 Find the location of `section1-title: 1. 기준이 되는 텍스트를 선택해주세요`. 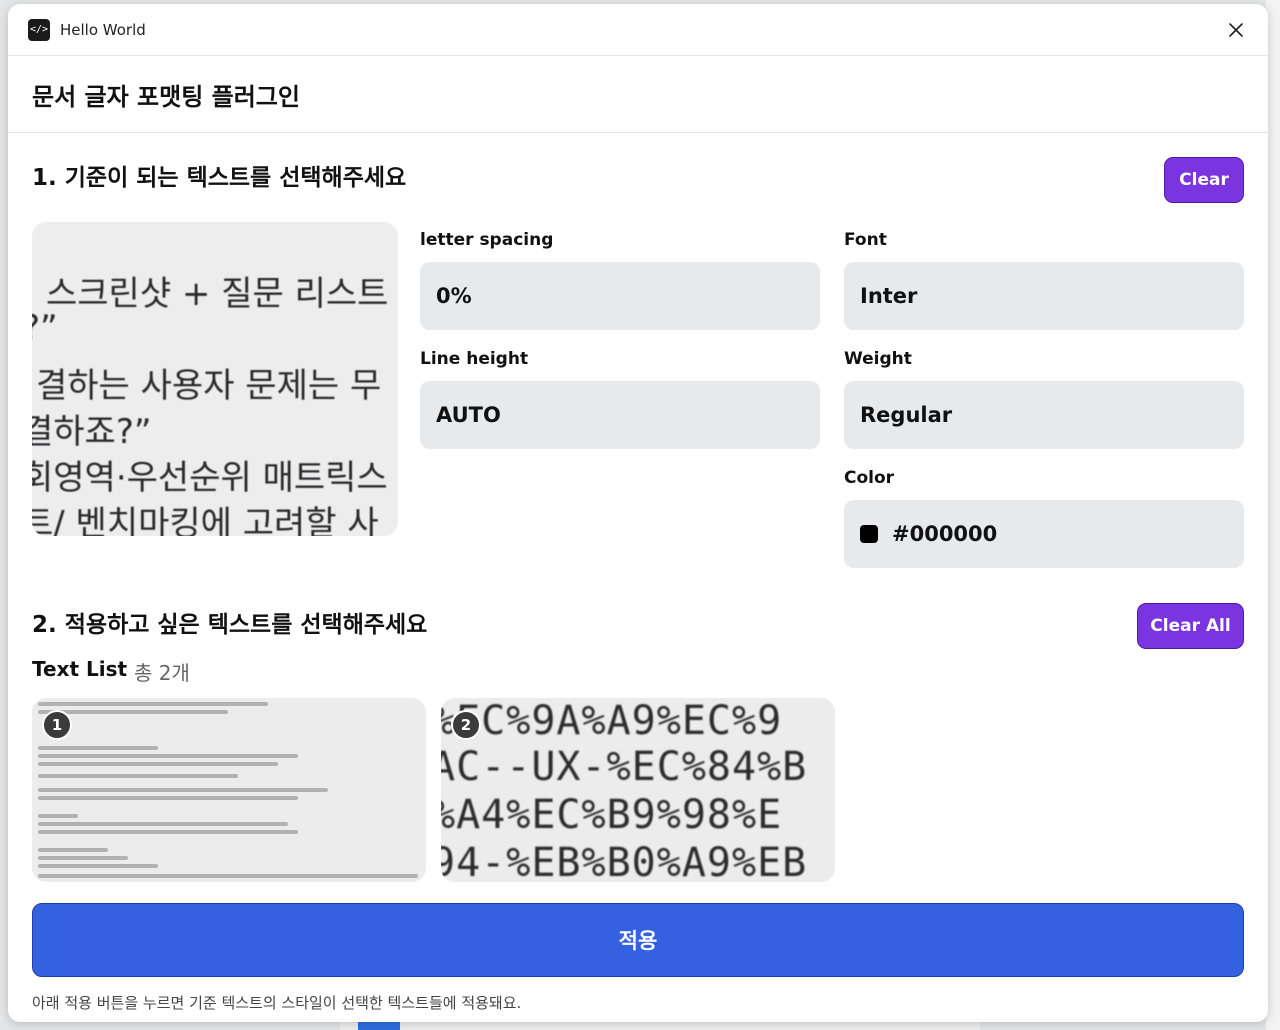

section1-title: 1. 기준이 되는 텍스트를 선택해주세요 is located at coordinates (219, 178).